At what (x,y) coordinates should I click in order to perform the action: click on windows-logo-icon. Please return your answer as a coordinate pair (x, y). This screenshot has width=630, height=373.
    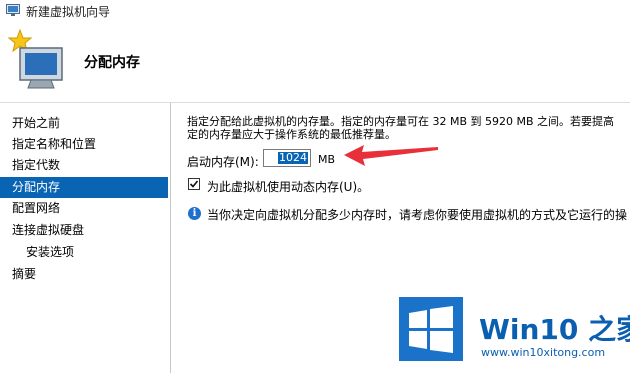
    Looking at the image, I should click on (431, 329).